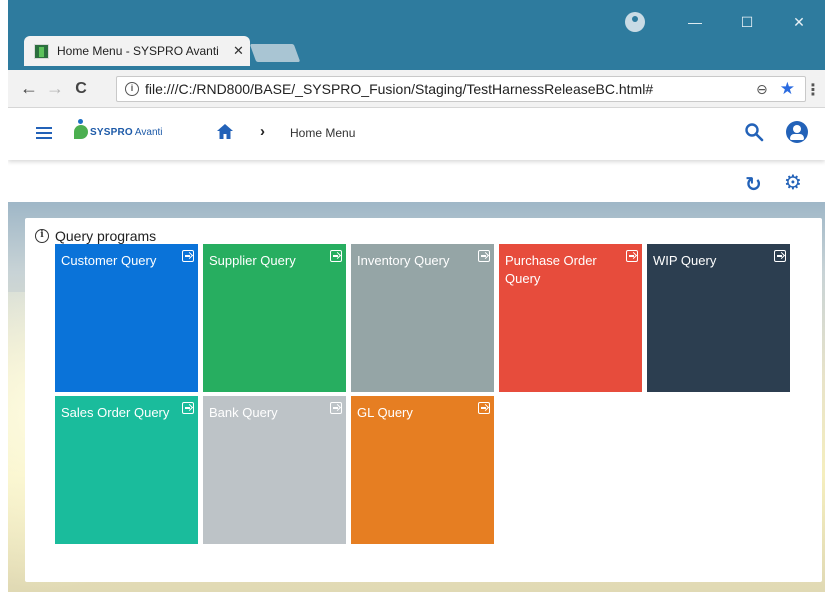 The image size is (825, 592). I want to click on forward-button: →, so click(55, 88).